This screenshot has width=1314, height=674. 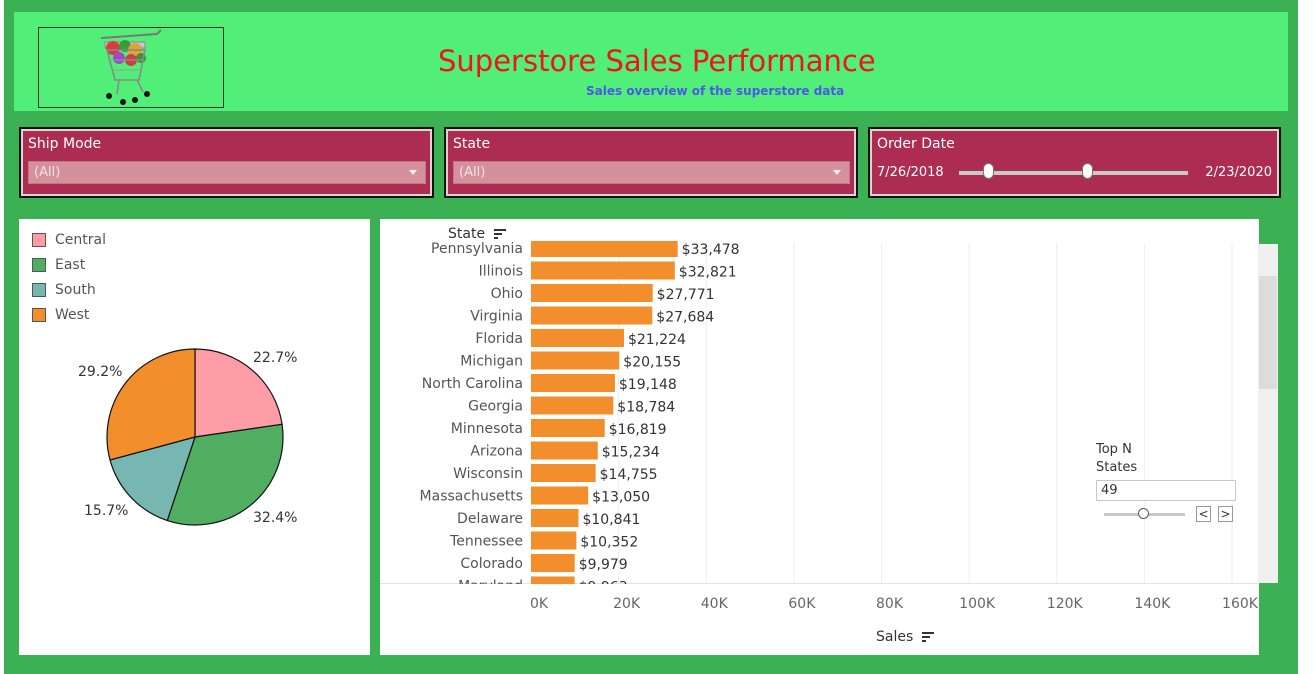 I want to click on state-label: Tennessee, so click(x=486, y=542).